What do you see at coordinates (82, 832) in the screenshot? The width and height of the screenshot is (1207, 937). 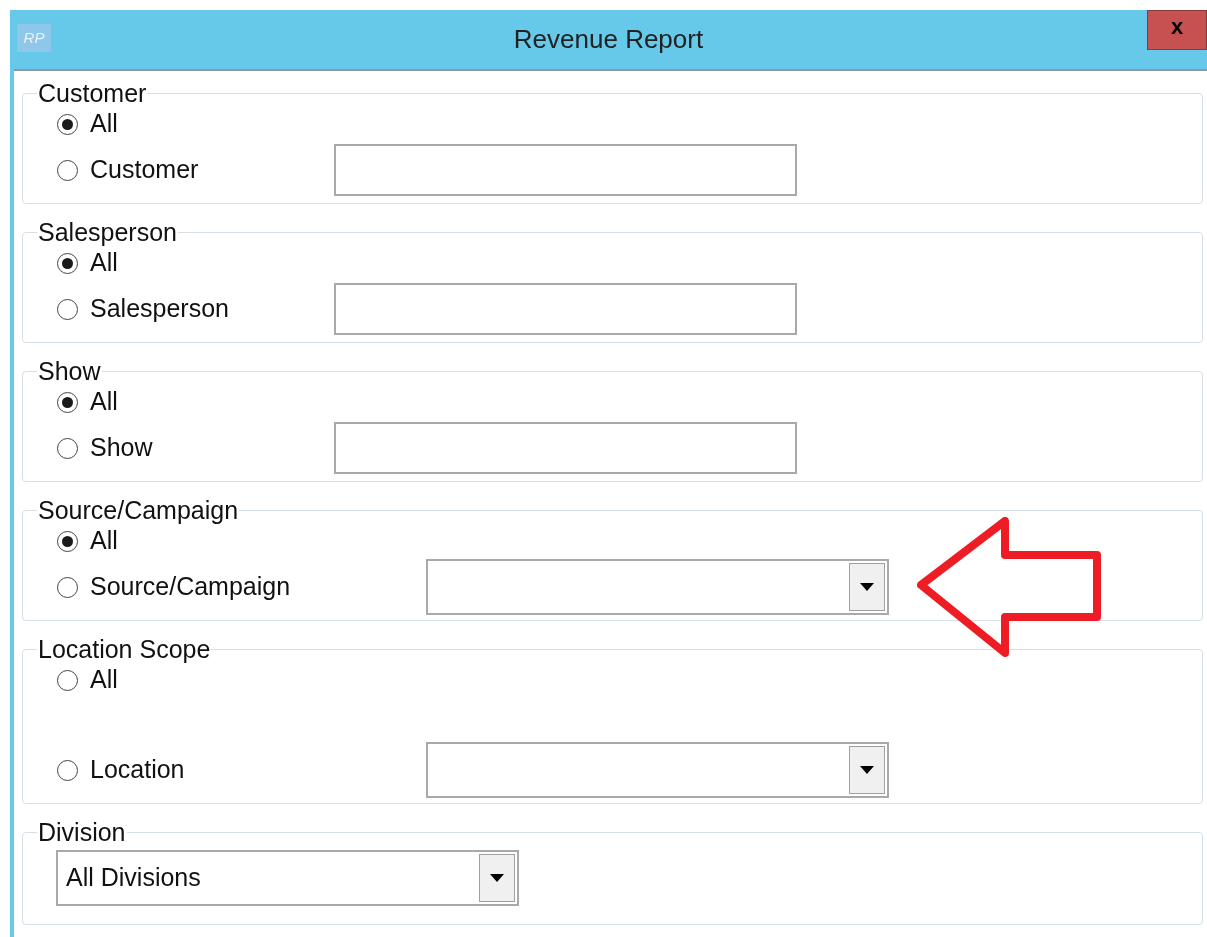 I see `group-title: Division` at bounding box center [82, 832].